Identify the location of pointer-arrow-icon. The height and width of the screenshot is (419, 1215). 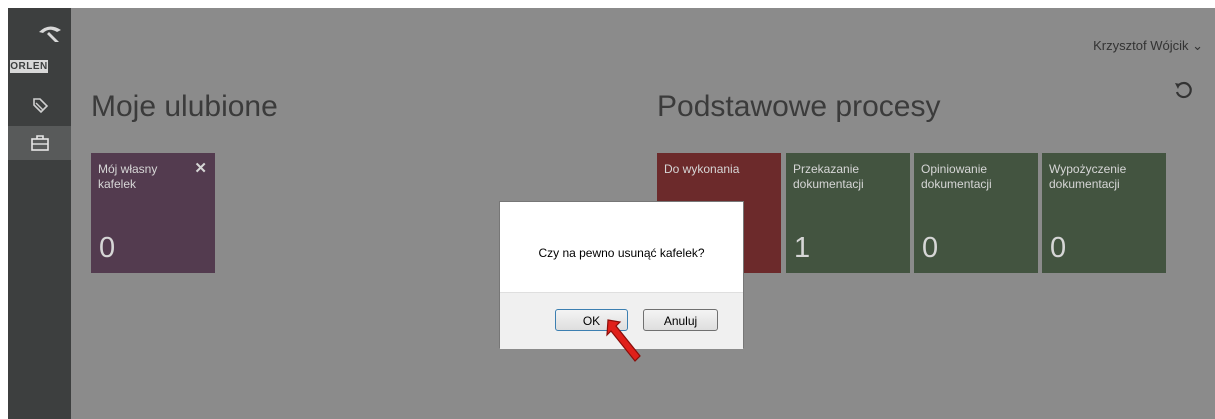
(623, 340).